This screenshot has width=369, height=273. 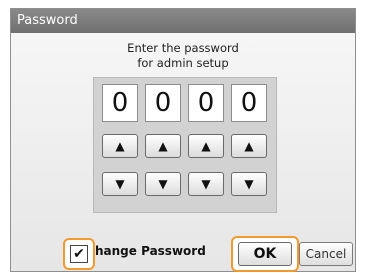 What do you see at coordinates (163, 103) in the screenshot?
I see `digit-2: 0` at bounding box center [163, 103].